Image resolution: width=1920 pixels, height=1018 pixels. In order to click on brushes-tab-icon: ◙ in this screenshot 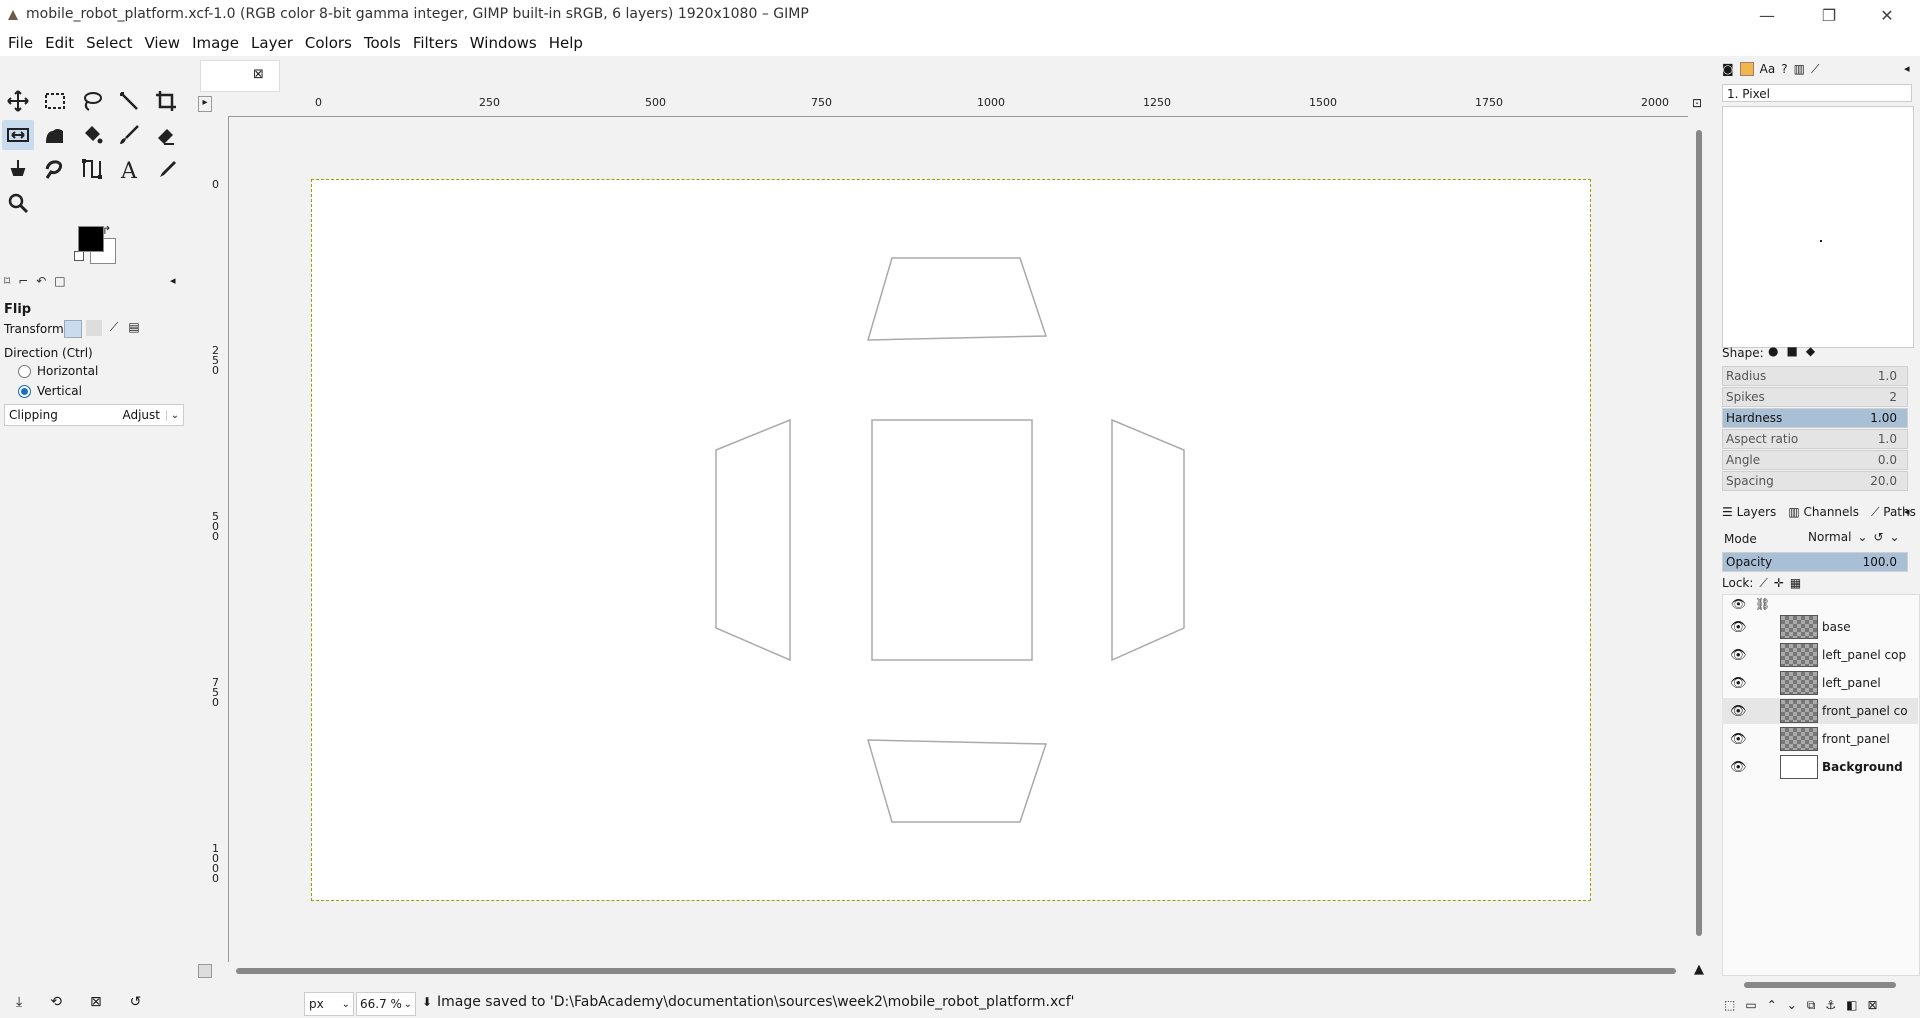, I will do `click(1728, 69)`.